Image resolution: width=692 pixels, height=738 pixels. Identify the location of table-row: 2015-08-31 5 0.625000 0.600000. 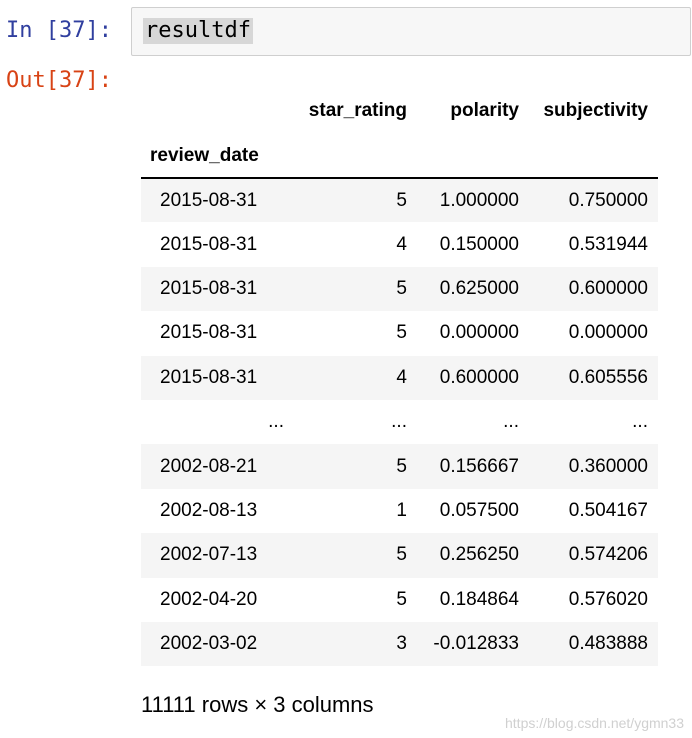
(399, 289).